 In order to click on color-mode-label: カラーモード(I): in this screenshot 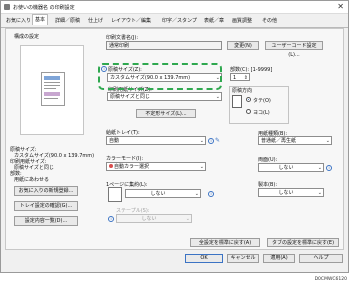, I will do `click(125, 159)`.